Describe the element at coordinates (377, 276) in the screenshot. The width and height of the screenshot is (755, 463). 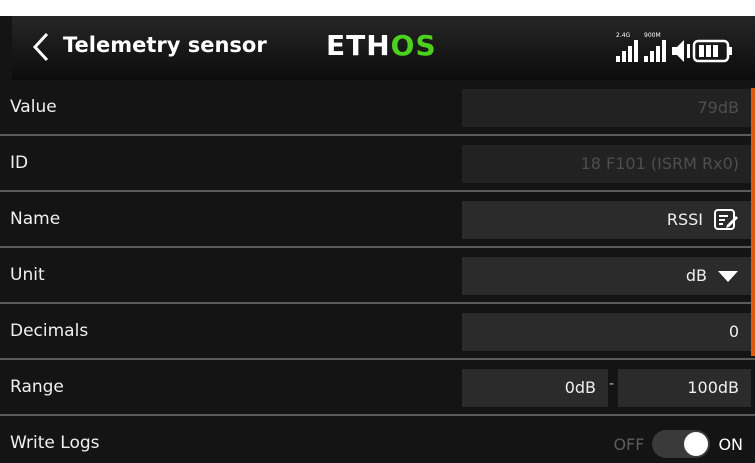
I see `row-unit: Unit dB` at that location.